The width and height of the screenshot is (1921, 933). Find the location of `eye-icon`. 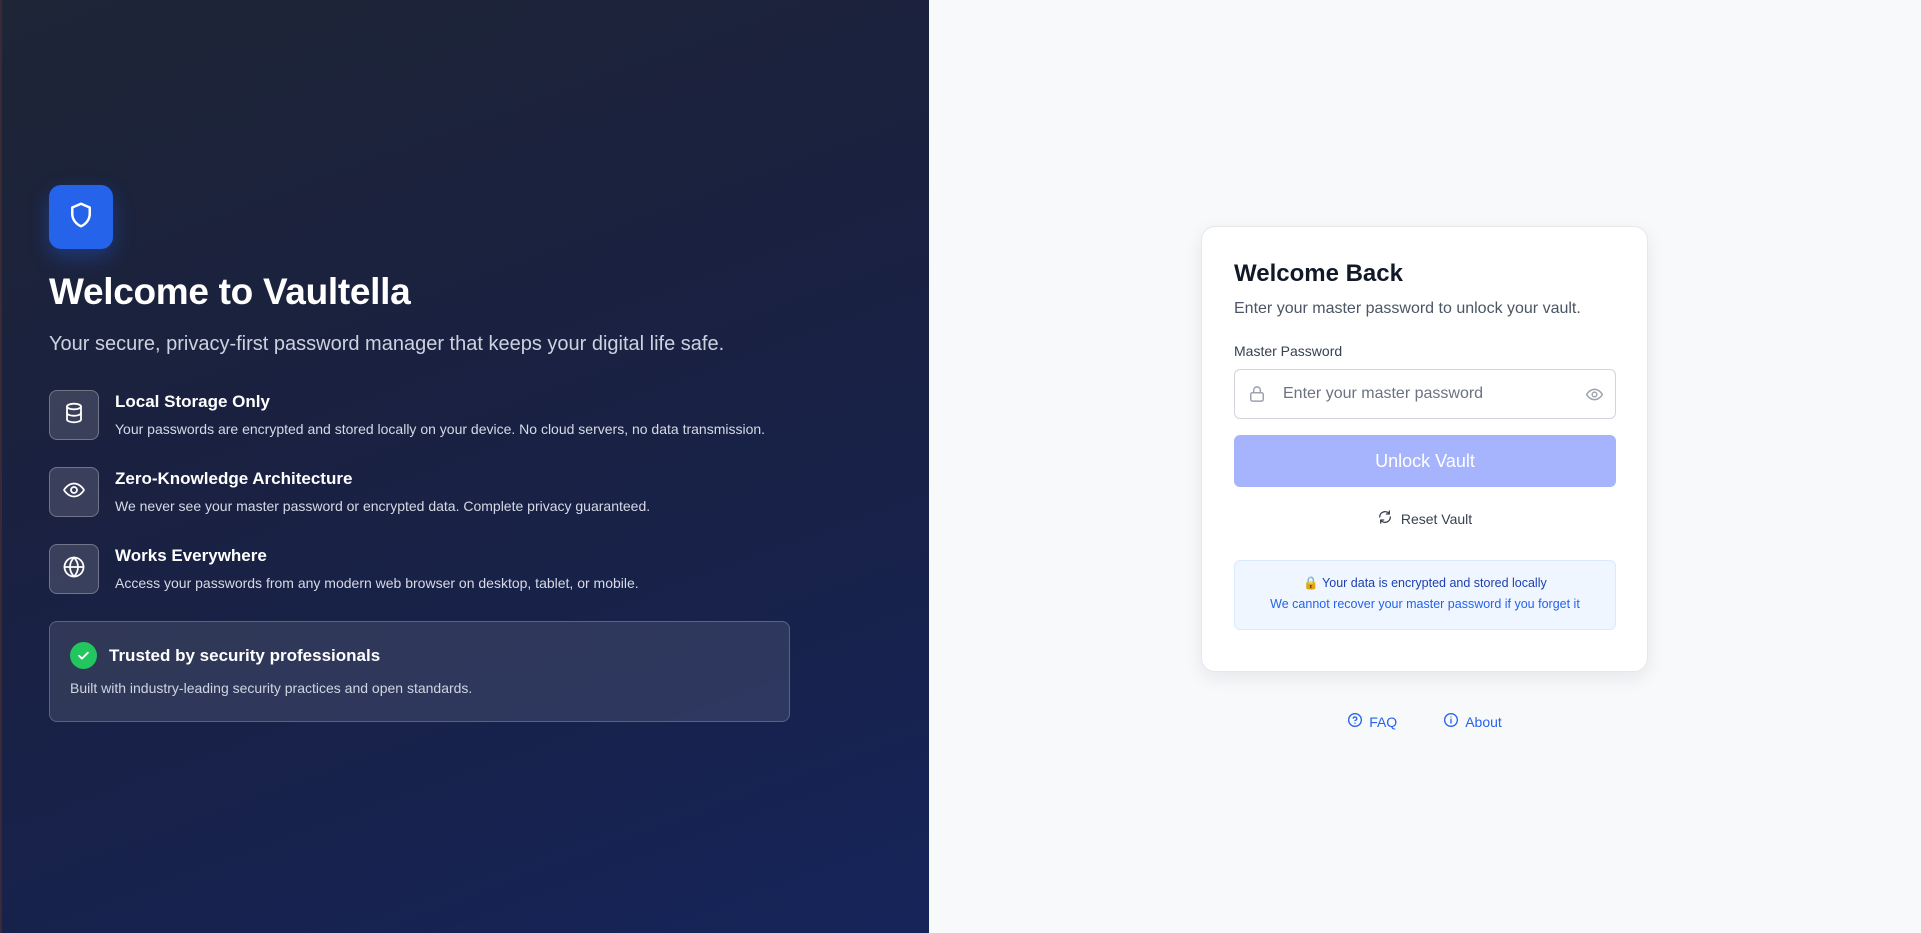

eye-icon is located at coordinates (74, 492).